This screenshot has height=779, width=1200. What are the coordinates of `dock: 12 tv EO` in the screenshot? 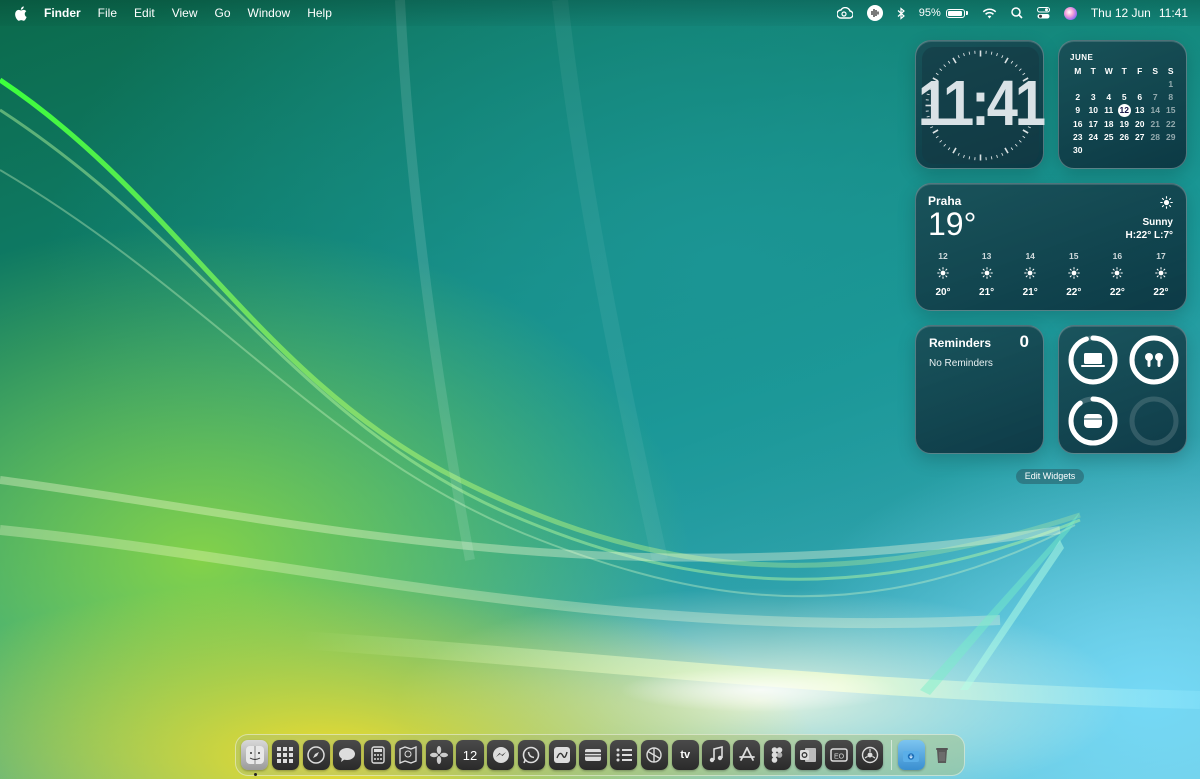 It's located at (600, 755).